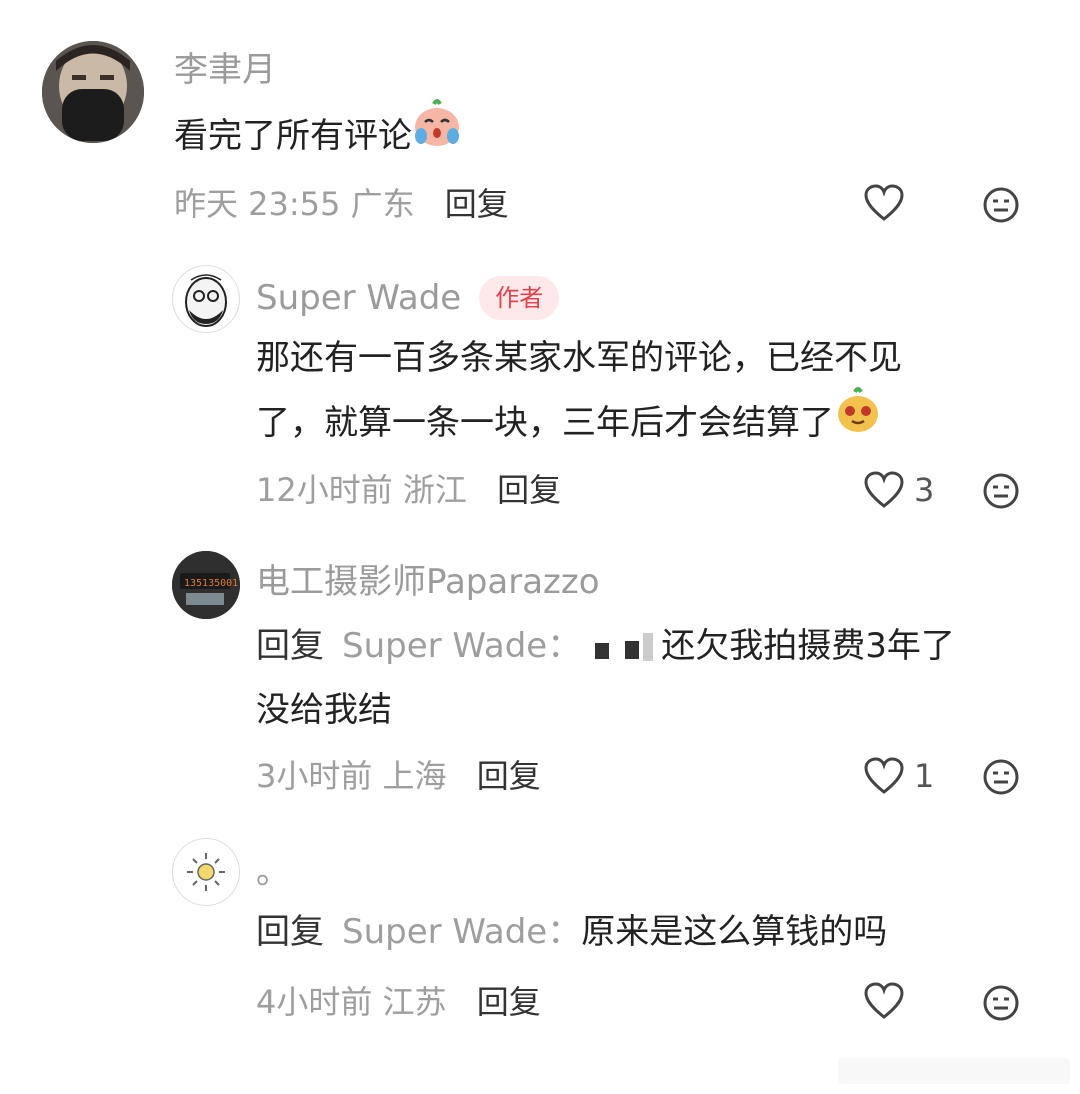  Describe the element at coordinates (808, 646) in the screenshot. I see `comment-body-text: 还欠我拍摄费3年了` at that location.